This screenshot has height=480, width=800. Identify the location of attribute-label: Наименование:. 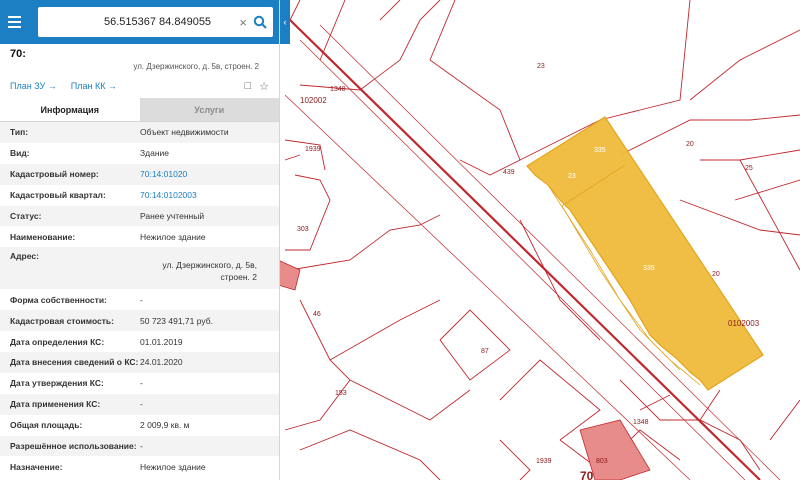
(43, 236).